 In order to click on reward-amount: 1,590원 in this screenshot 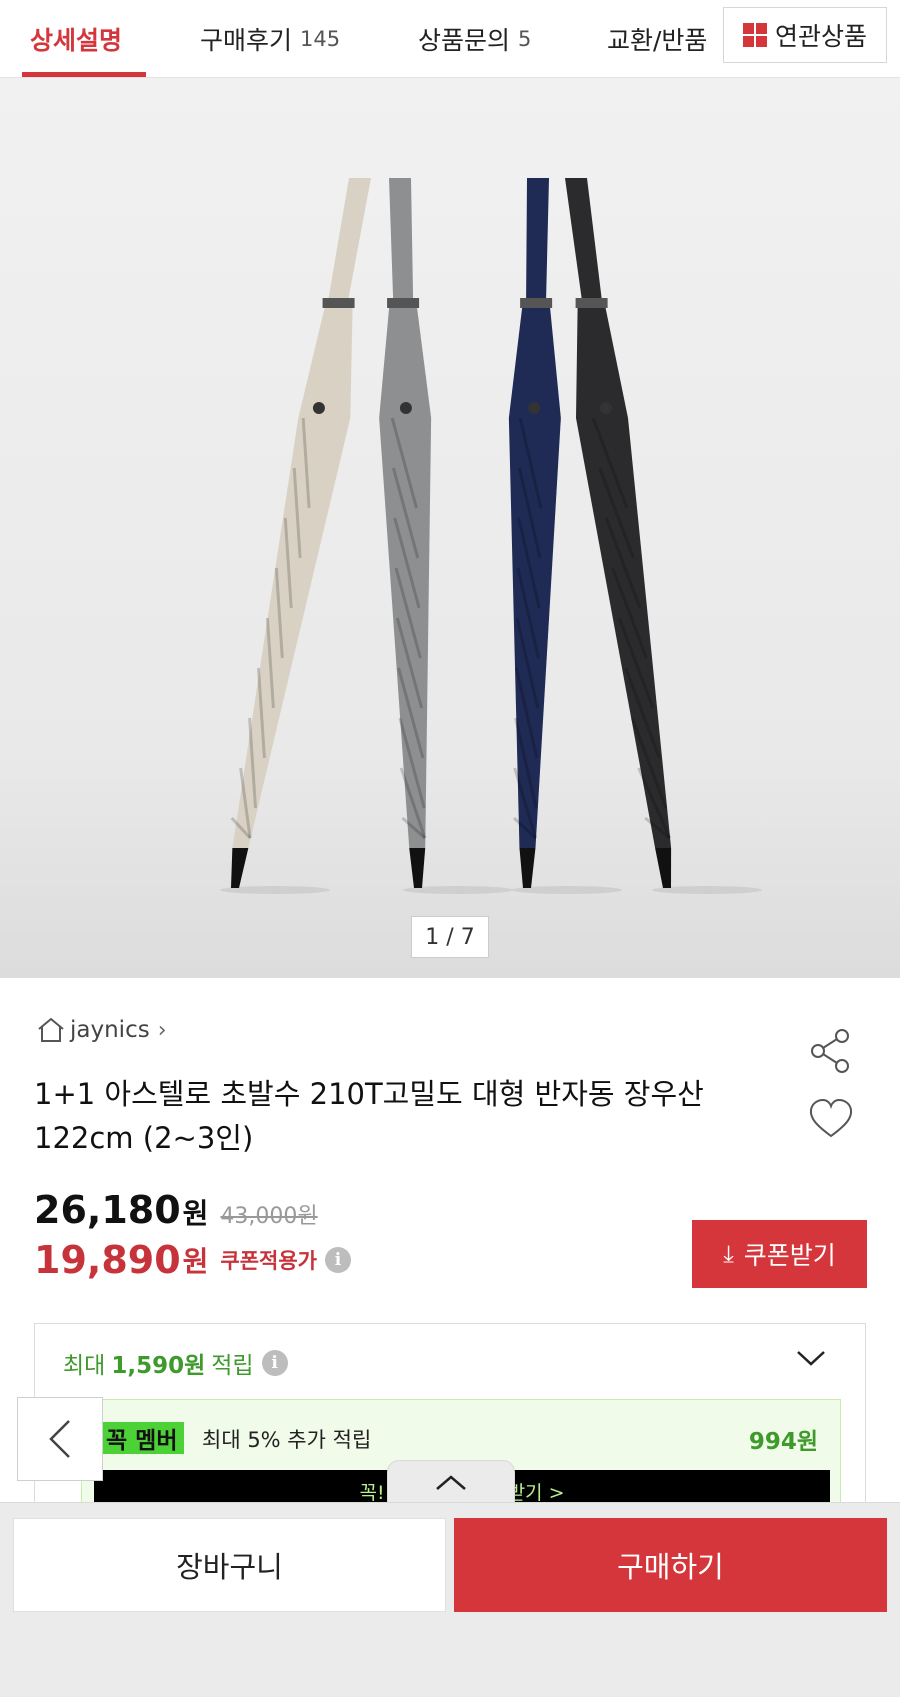, I will do `click(158, 1366)`.